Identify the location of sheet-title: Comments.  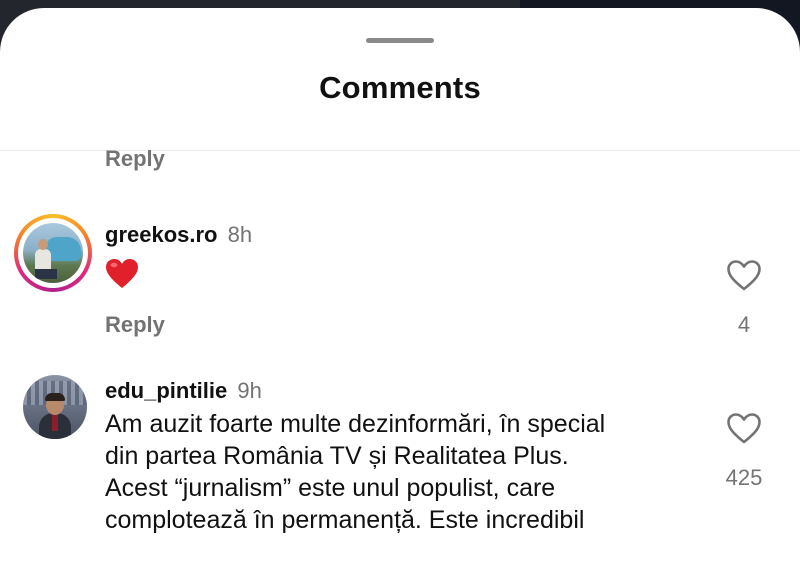
(400, 87).